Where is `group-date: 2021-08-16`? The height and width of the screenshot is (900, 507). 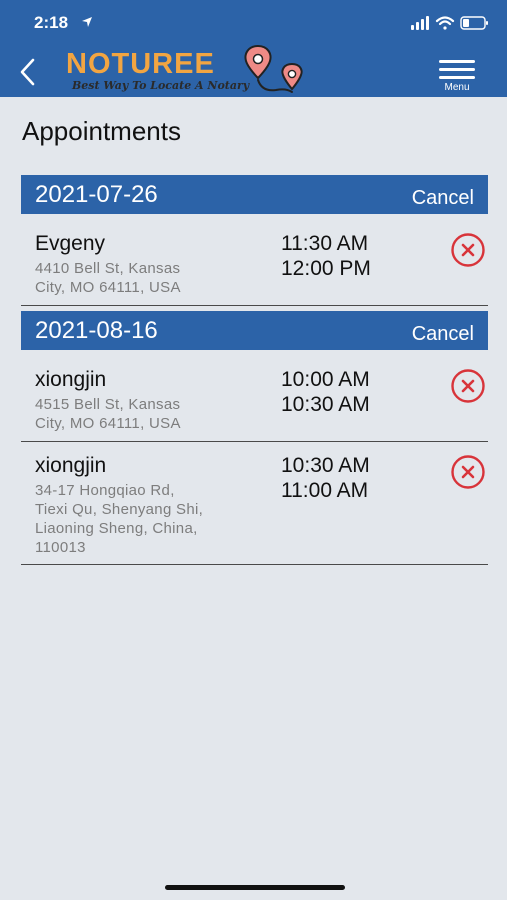 group-date: 2021-08-16 is located at coordinates (96, 330).